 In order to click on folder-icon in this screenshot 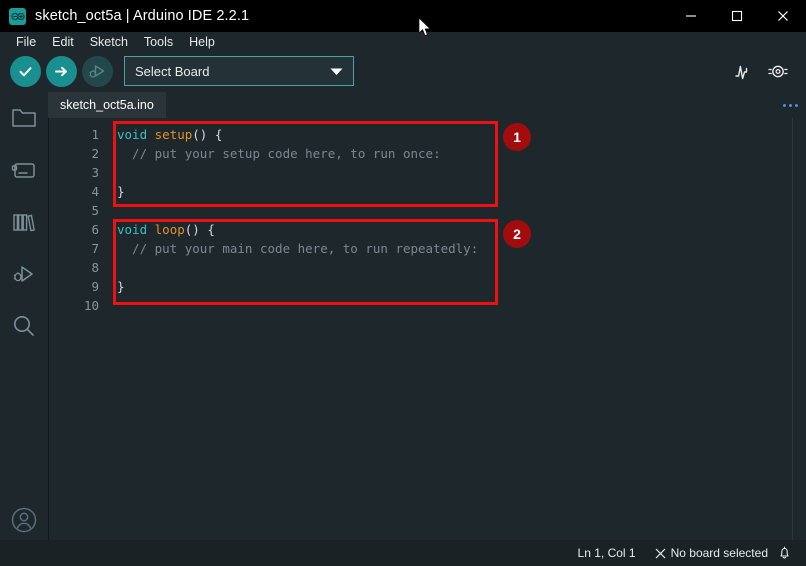, I will do `click(24, 118)`.